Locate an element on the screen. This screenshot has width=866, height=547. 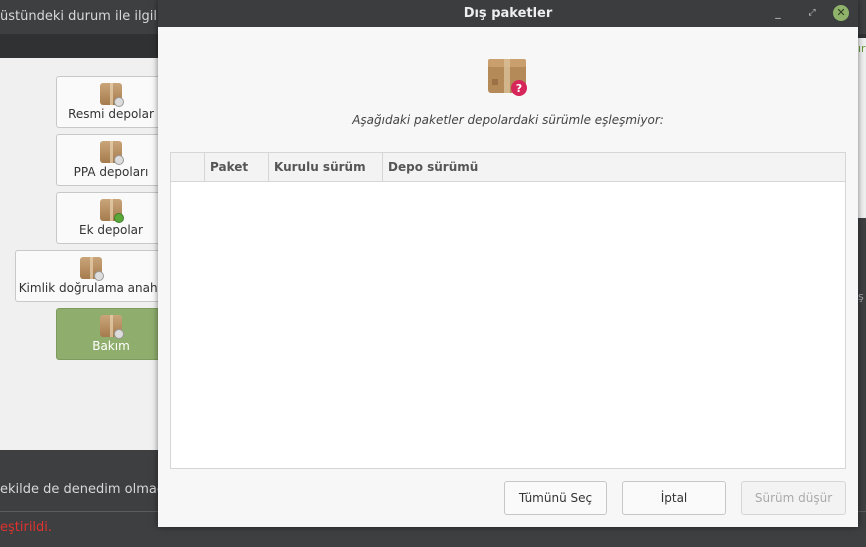
minimize-icon: _ is located at coordinates (778, 13).